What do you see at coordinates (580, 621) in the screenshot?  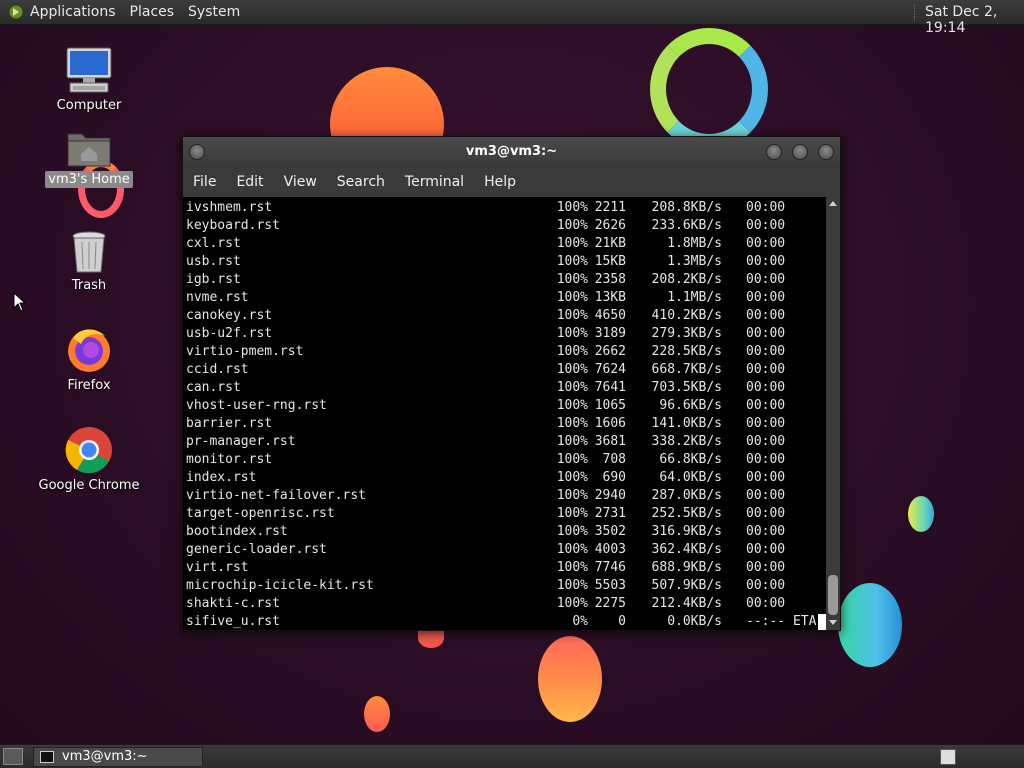 I see `terminal-cell-pct: 0%` at bounding box center [580, 621].